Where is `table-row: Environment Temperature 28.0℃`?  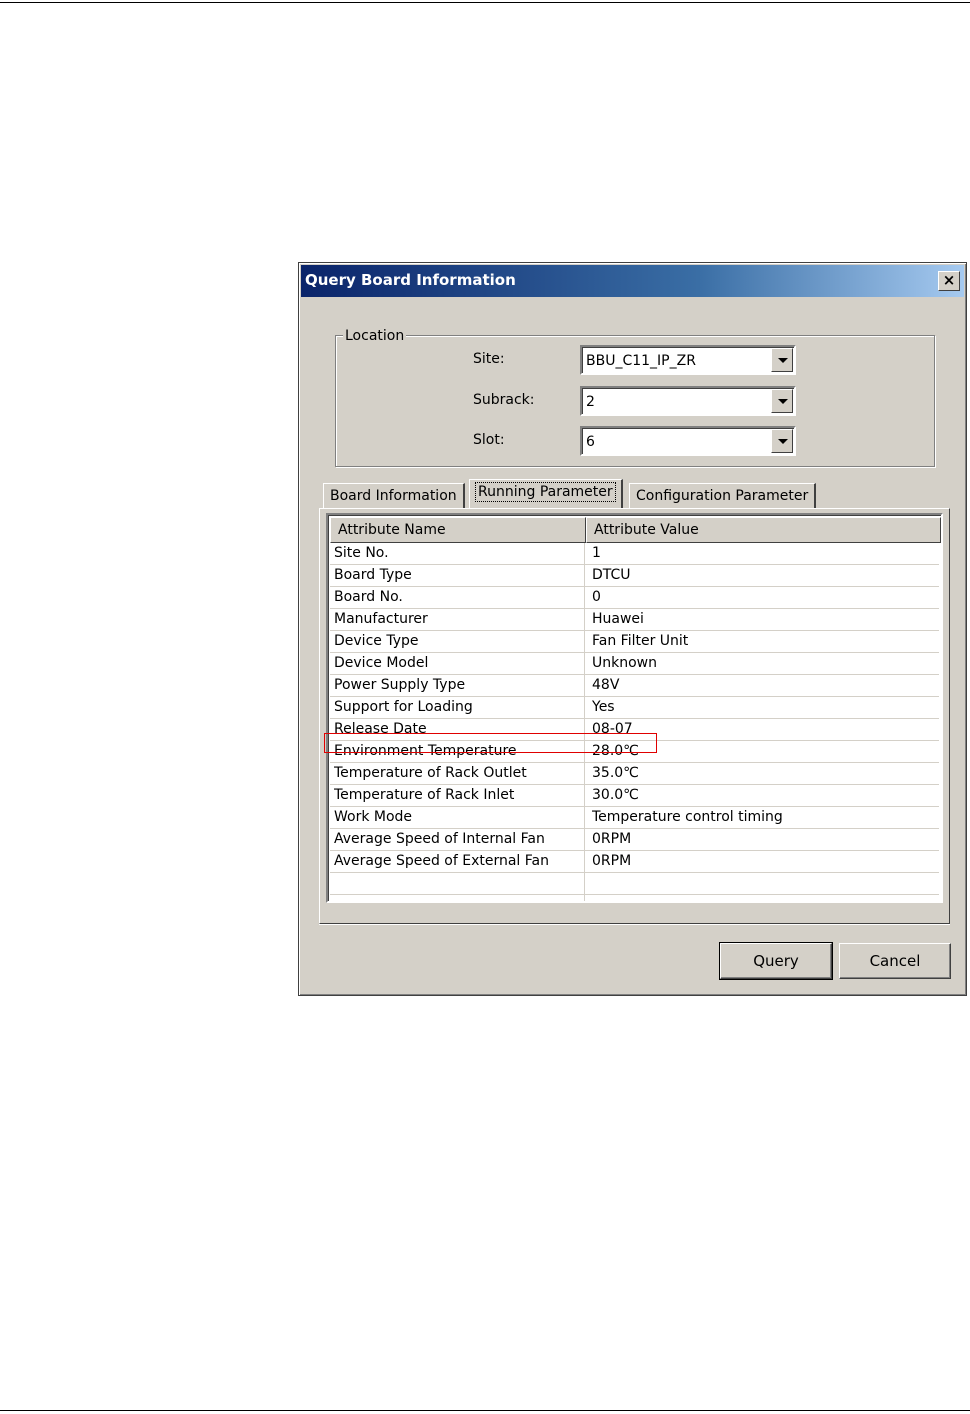
table-row: Environment Temperature 28.0℃ is located at coordinates (634, 752).